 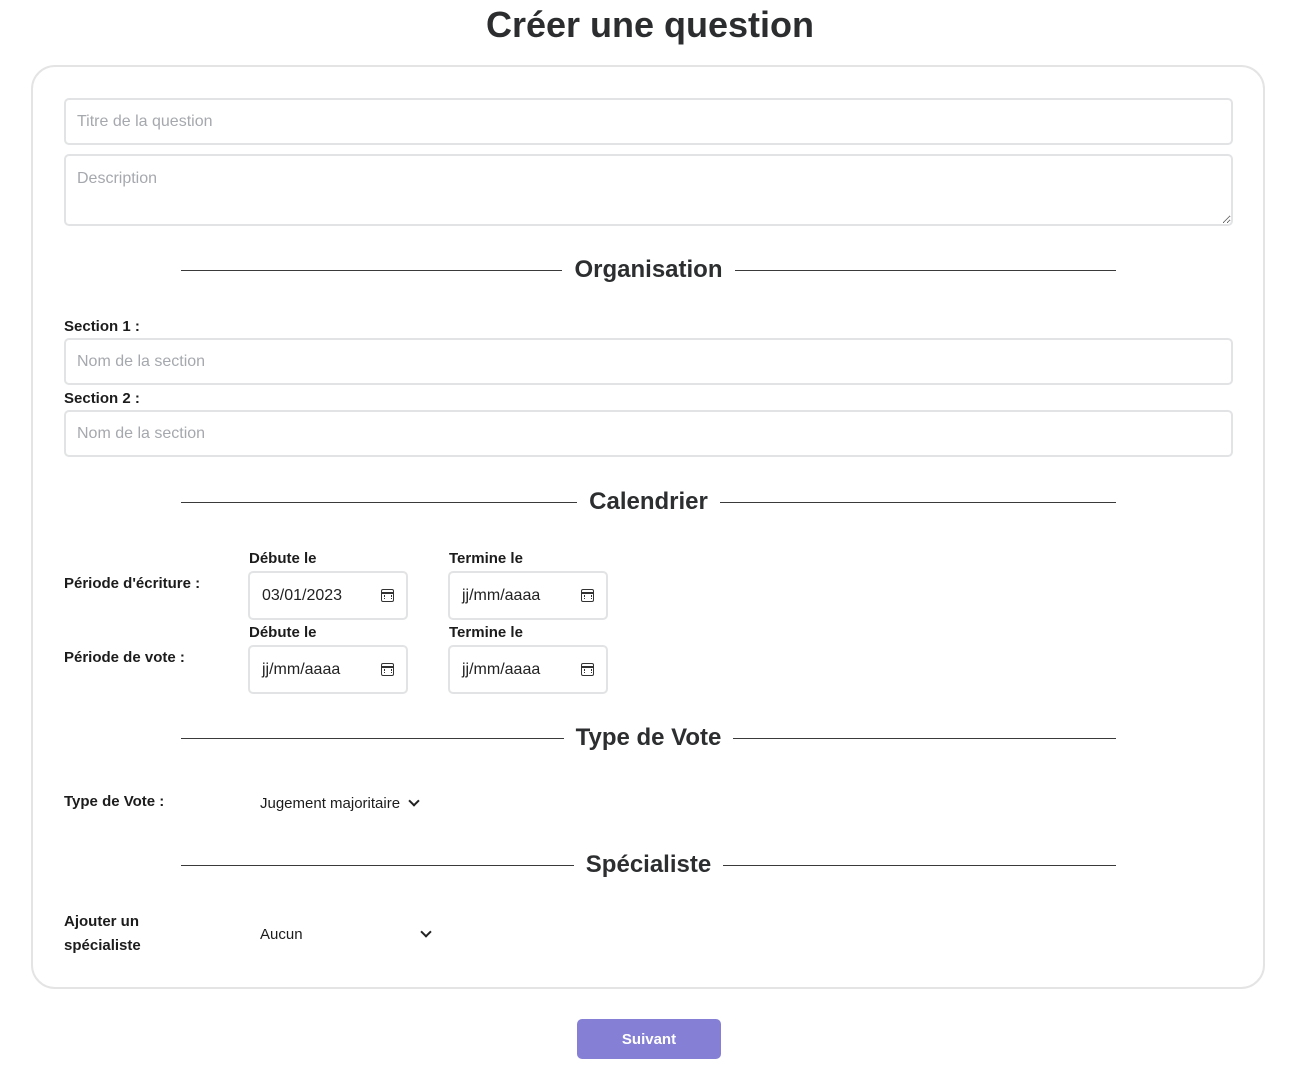 I want to click on vote-period-label: Période de vote :, so click(x=124, y=657).